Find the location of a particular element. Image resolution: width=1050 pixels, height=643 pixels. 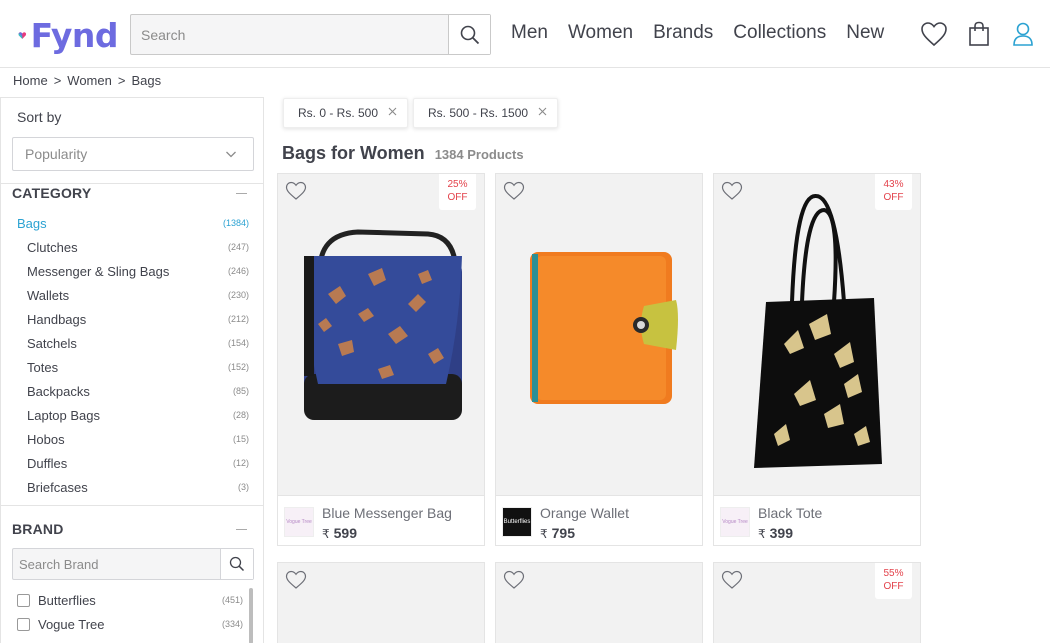

breadcrumb: Home > Women > Bags is located at coordinates (87, 80).